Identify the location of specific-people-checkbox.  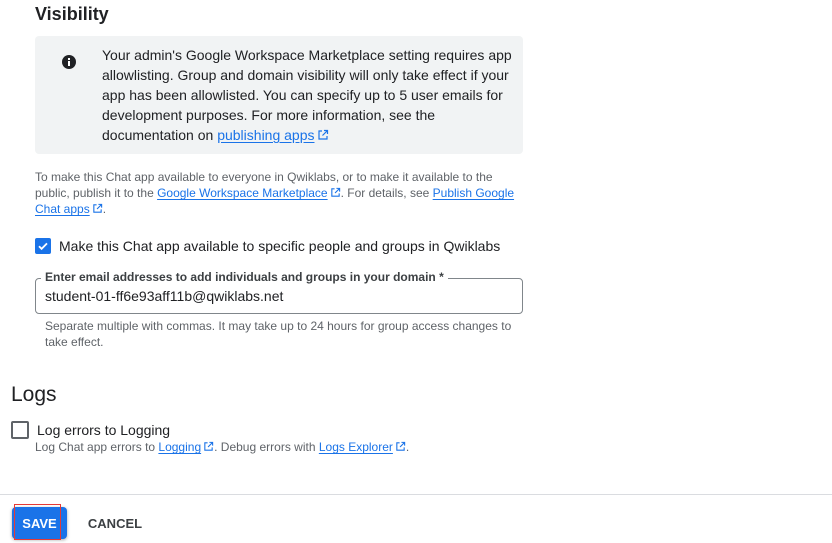
(43, 246).